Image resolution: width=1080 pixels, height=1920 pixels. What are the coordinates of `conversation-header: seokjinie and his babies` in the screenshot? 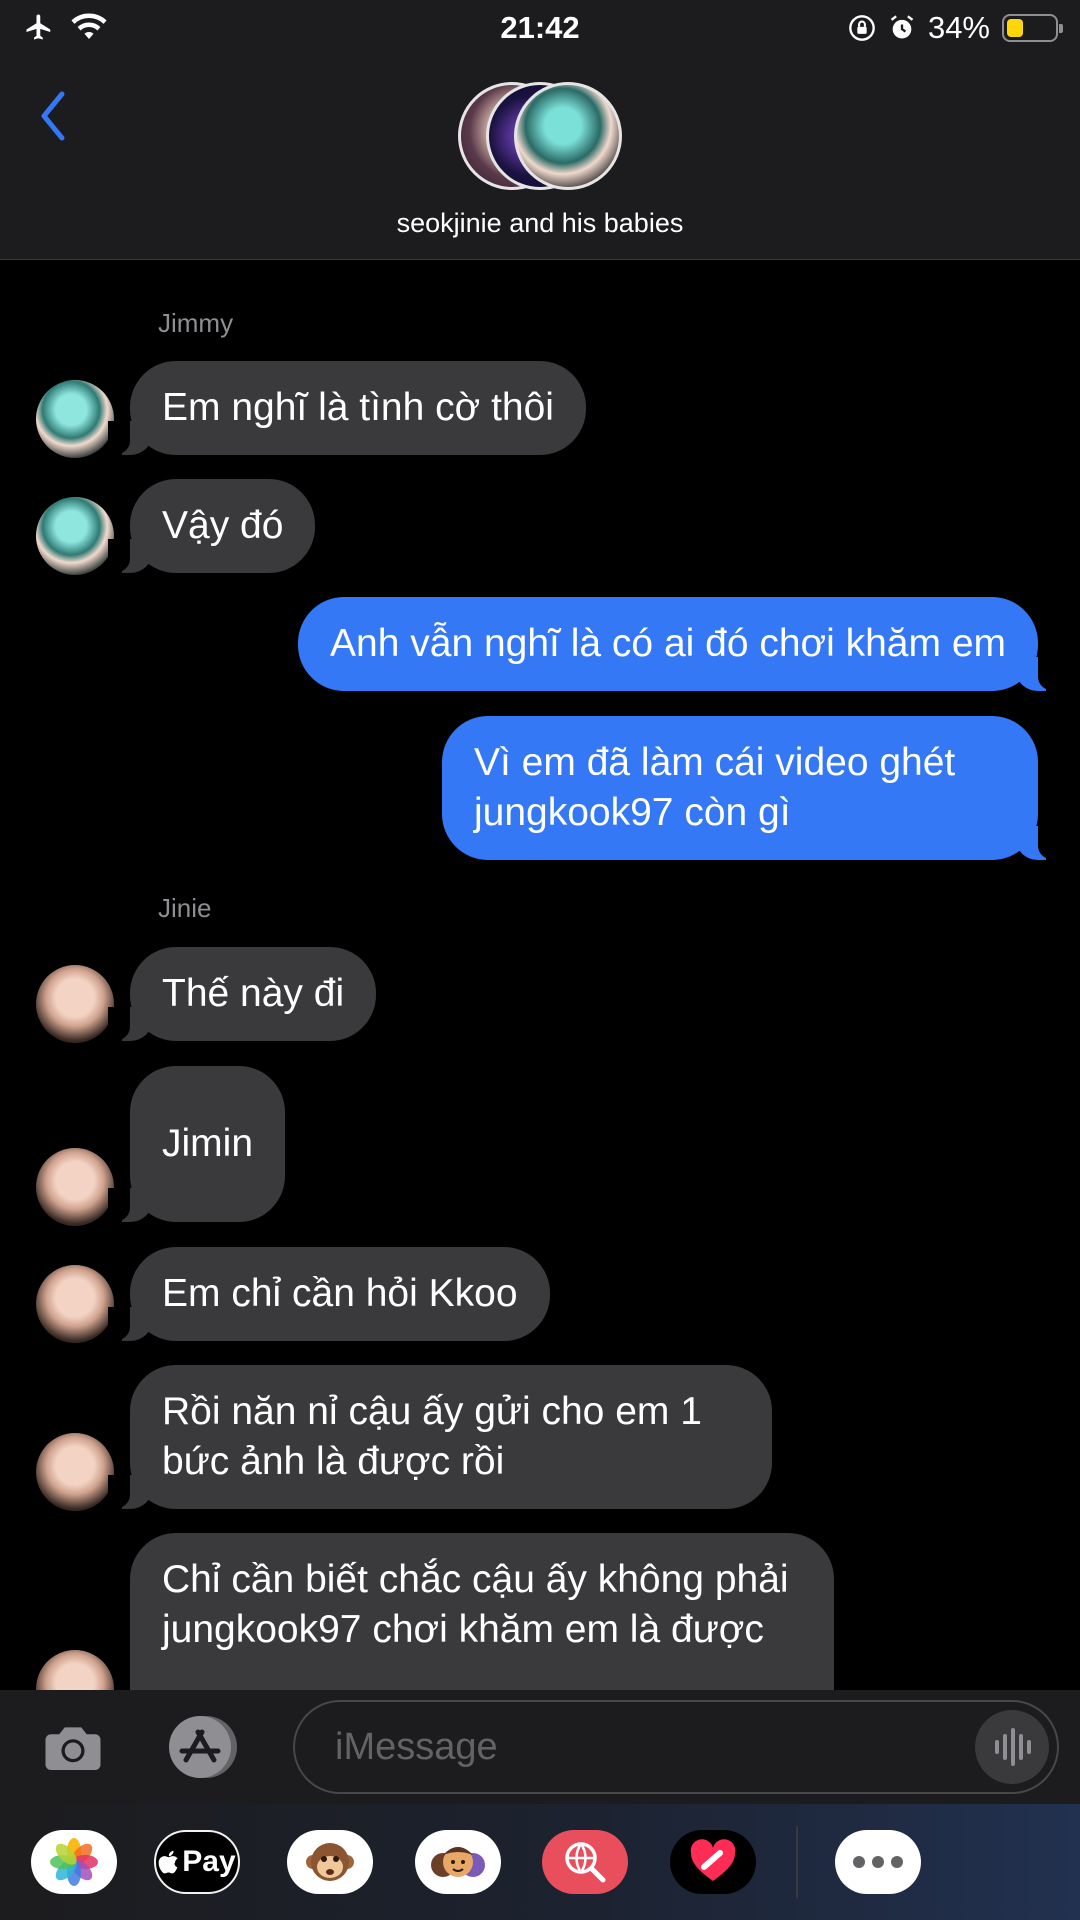 It's located at (540, 158).